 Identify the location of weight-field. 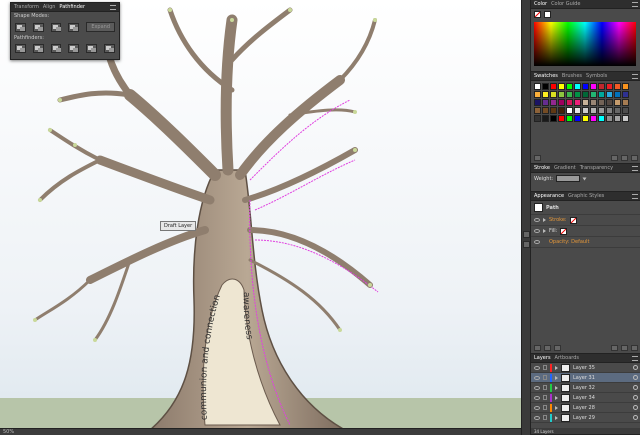
(568, 178).